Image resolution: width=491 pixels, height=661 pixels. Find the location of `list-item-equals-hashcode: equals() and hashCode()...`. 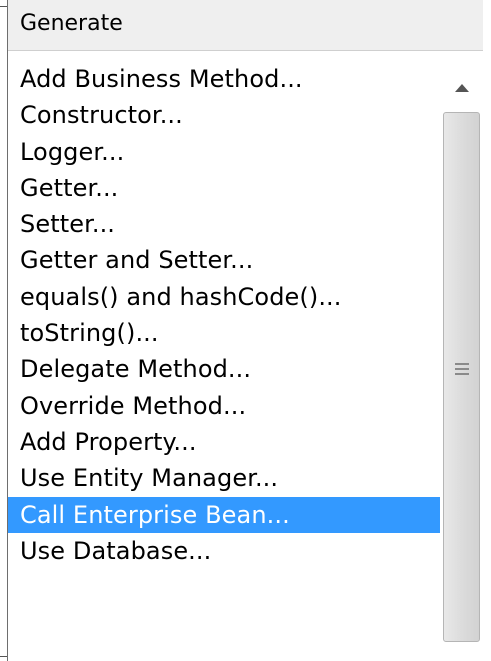

list-item-equals-hashcode: equals() and hashCode()... is located at coordinates (224, 297).